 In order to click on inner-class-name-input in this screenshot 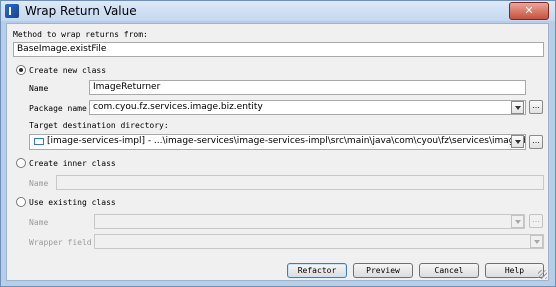, I will do `click(300, 182)`.